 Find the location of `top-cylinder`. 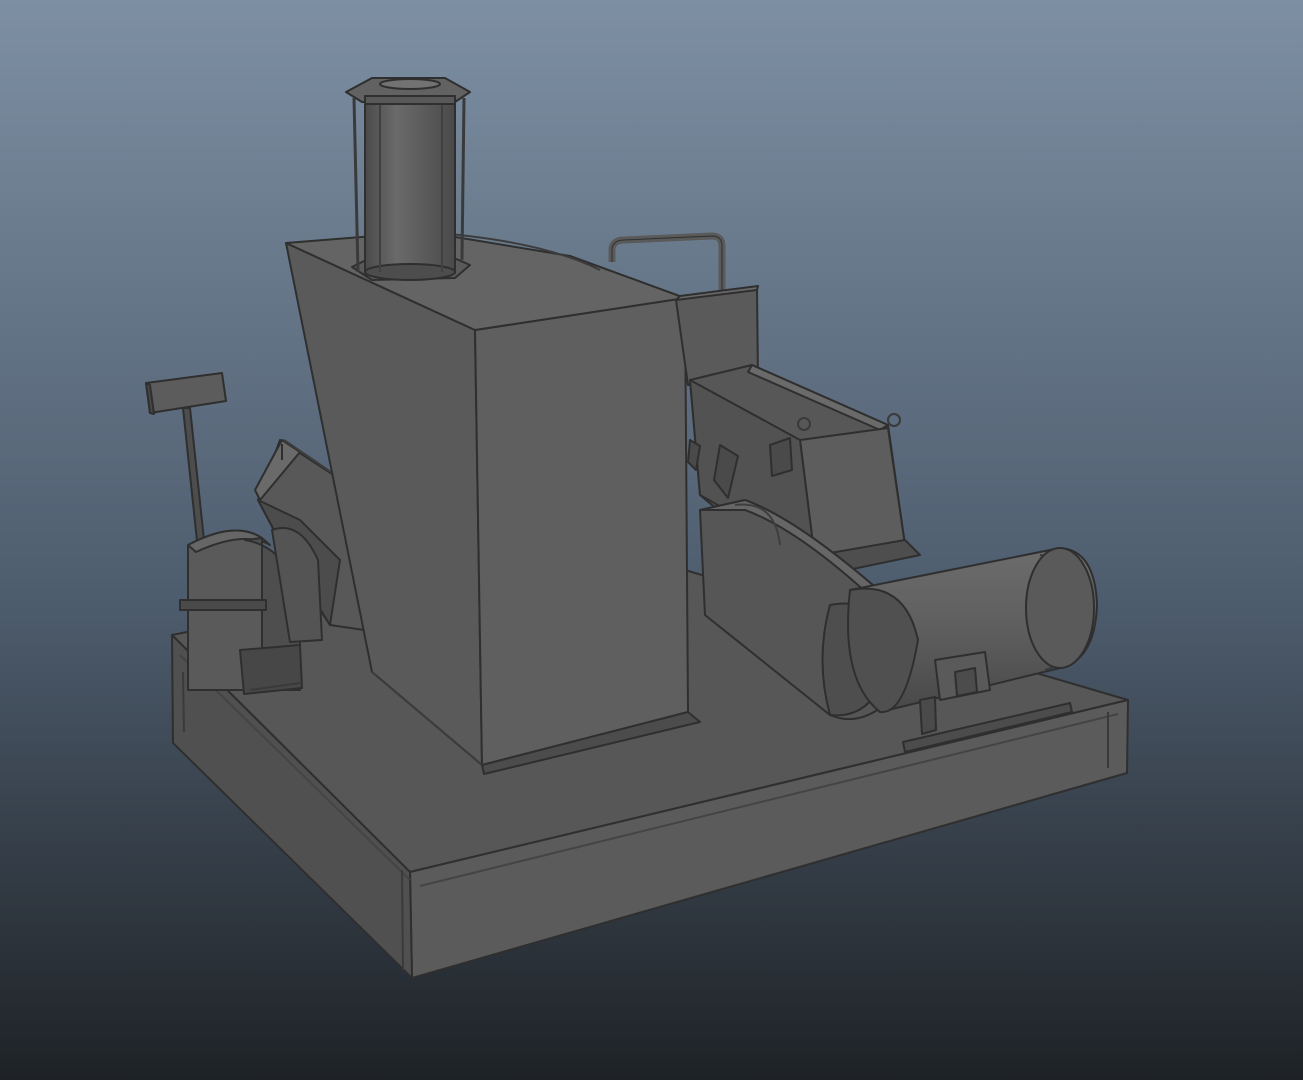

top-cylinder is located at coordinates (408, 179).